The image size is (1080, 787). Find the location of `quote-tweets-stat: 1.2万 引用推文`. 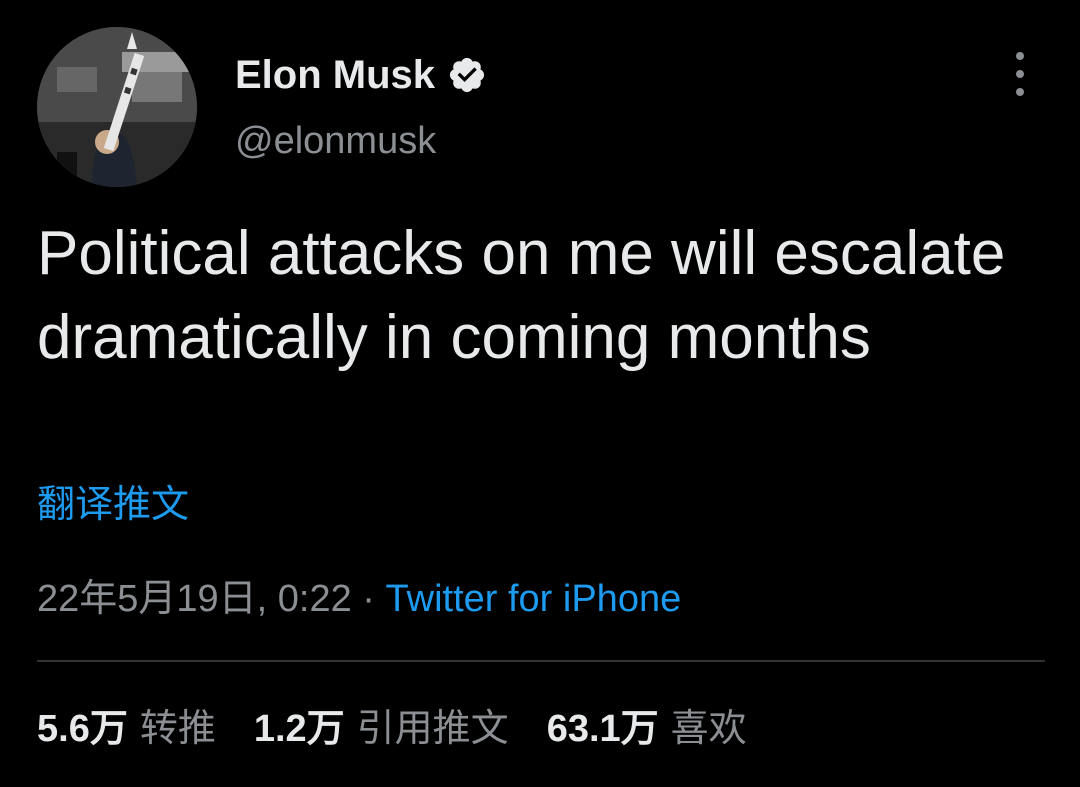

quote-tweets-stat: 1.2万 引用推文 is located at coordinates (381, 729).